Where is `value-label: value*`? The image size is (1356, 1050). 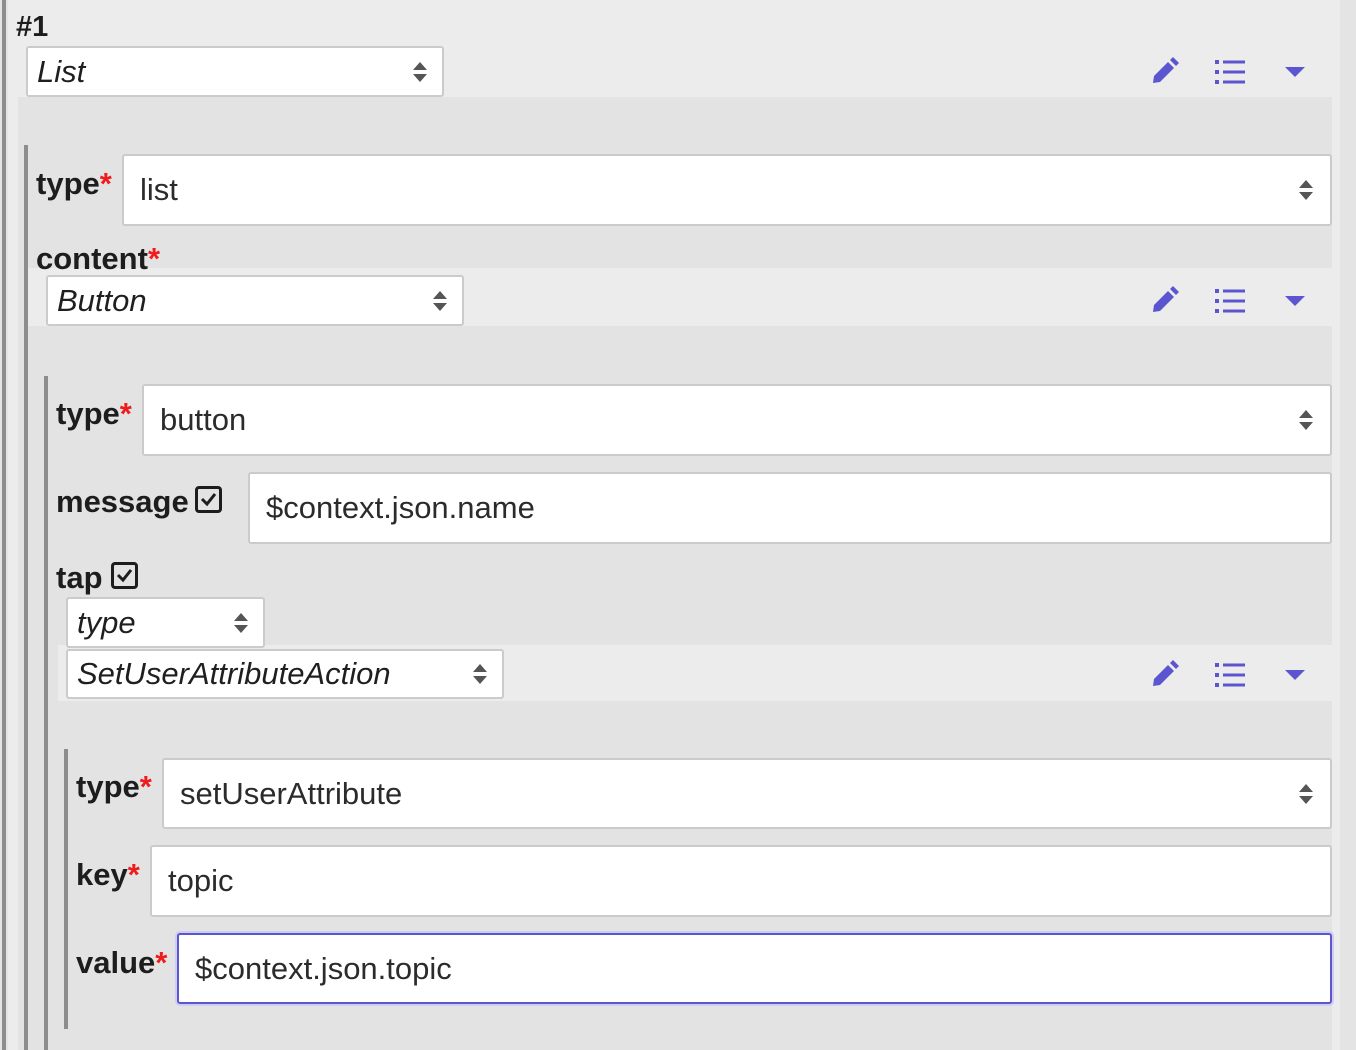
value-label: value* is located at coordinates (122, 962).